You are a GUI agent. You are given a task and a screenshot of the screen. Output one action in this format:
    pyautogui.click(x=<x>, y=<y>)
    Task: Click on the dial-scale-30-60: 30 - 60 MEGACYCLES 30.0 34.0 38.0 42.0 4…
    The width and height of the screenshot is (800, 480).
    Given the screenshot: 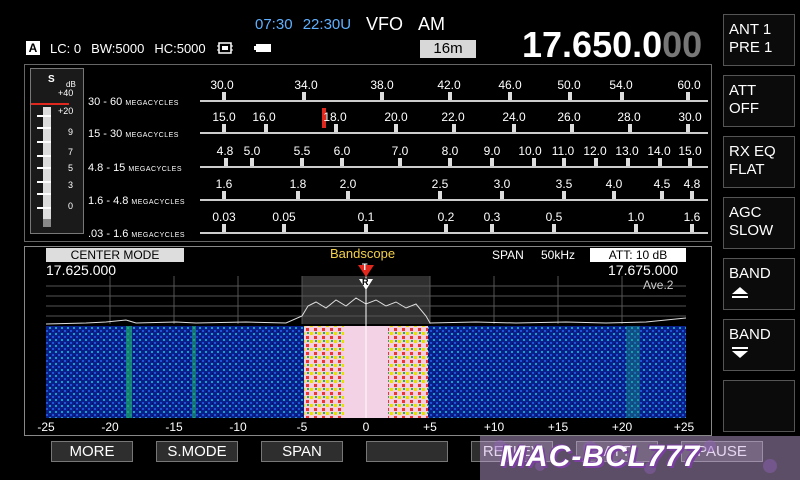 What is the action you would take?
    pyautogui.click(x=398, y=92)
    